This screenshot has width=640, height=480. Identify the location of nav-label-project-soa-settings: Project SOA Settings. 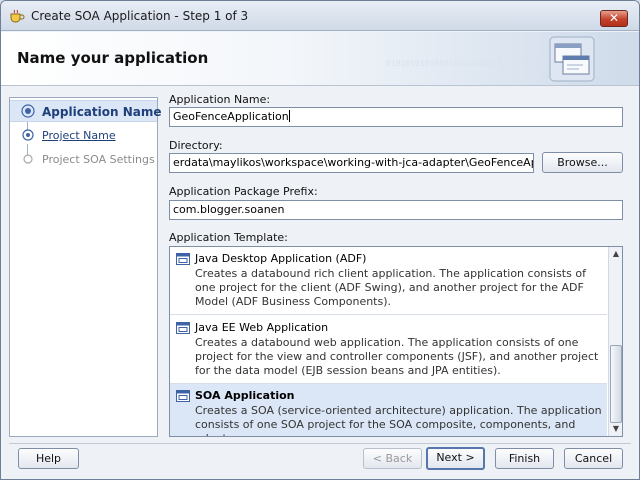
(98, 159).